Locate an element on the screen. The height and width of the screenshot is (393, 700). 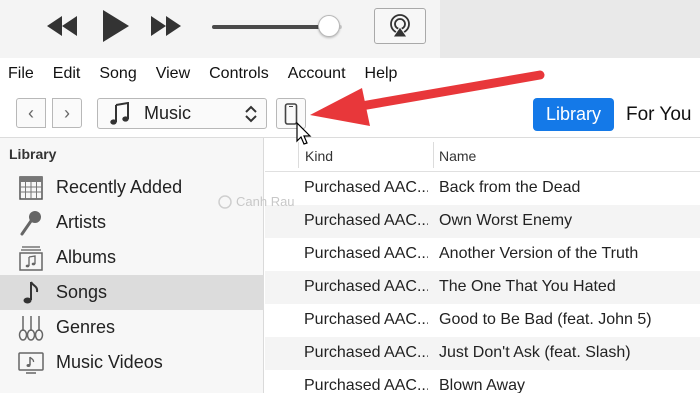
back-button: ‹ is located at coordinates (31, 113).